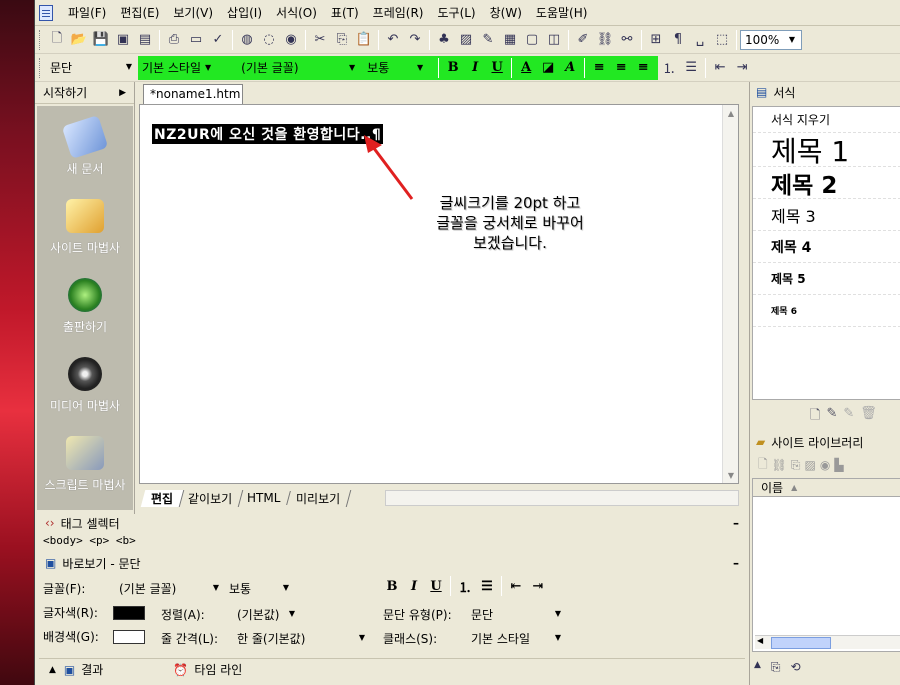 The image size is (900, 685). What do you see at coordinates (85, 303) in the screenshot?
I see `wizard-publish: 출판하기` at bounding box center [85, 303].